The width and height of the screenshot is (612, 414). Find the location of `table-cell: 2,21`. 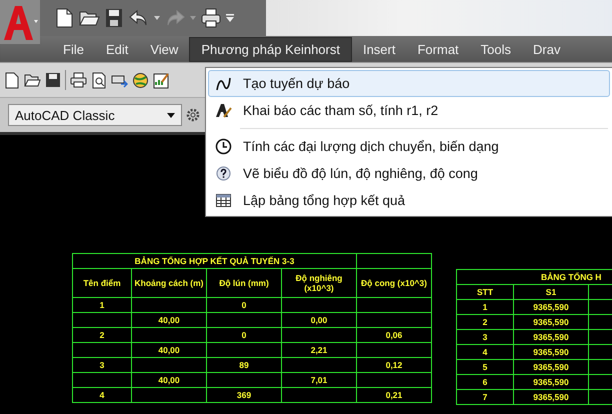

table-cell: 2,21 is located at coordinates (319, 350).